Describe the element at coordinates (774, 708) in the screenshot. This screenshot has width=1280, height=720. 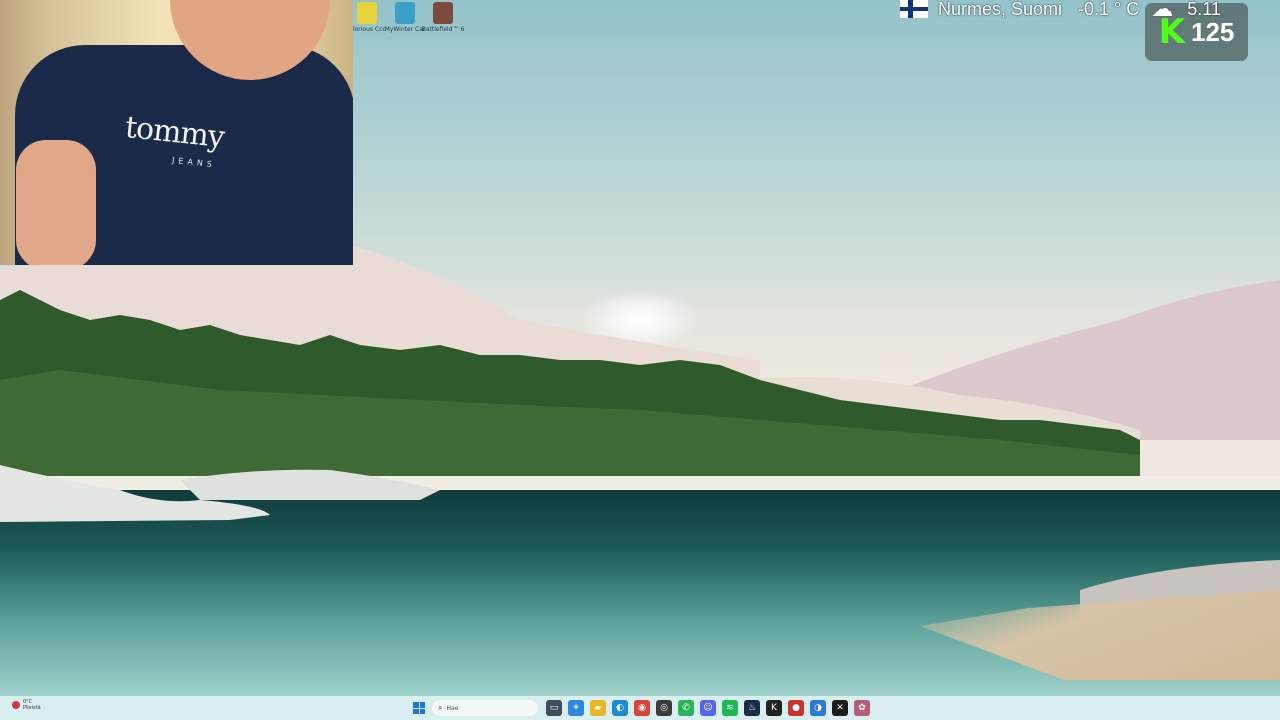
I see `kick-app-icon: K` at that location.